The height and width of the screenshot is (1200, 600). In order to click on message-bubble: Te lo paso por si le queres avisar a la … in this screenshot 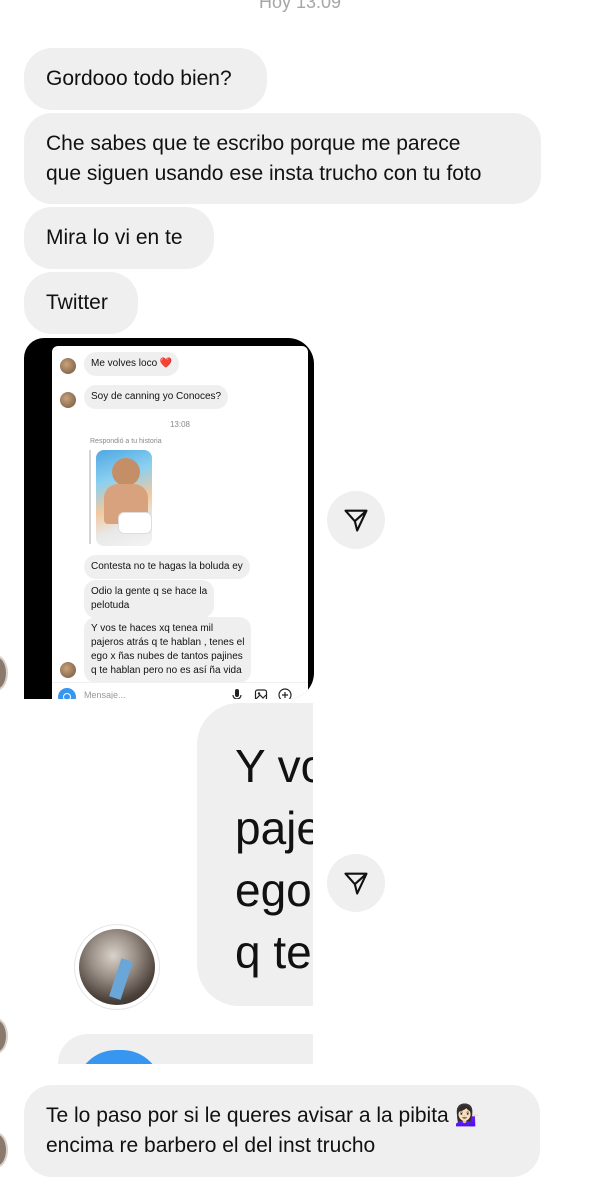, I will do `click(282, 1131)`.